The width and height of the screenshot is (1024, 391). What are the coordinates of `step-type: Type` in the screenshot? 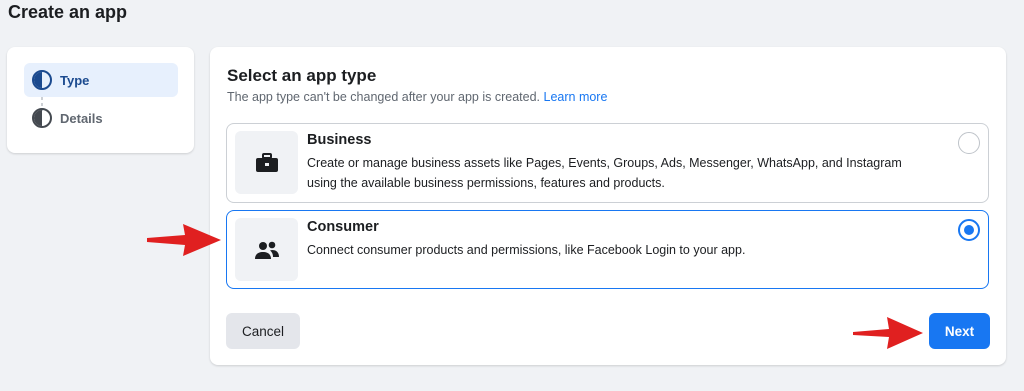 It's located at (101, 80).